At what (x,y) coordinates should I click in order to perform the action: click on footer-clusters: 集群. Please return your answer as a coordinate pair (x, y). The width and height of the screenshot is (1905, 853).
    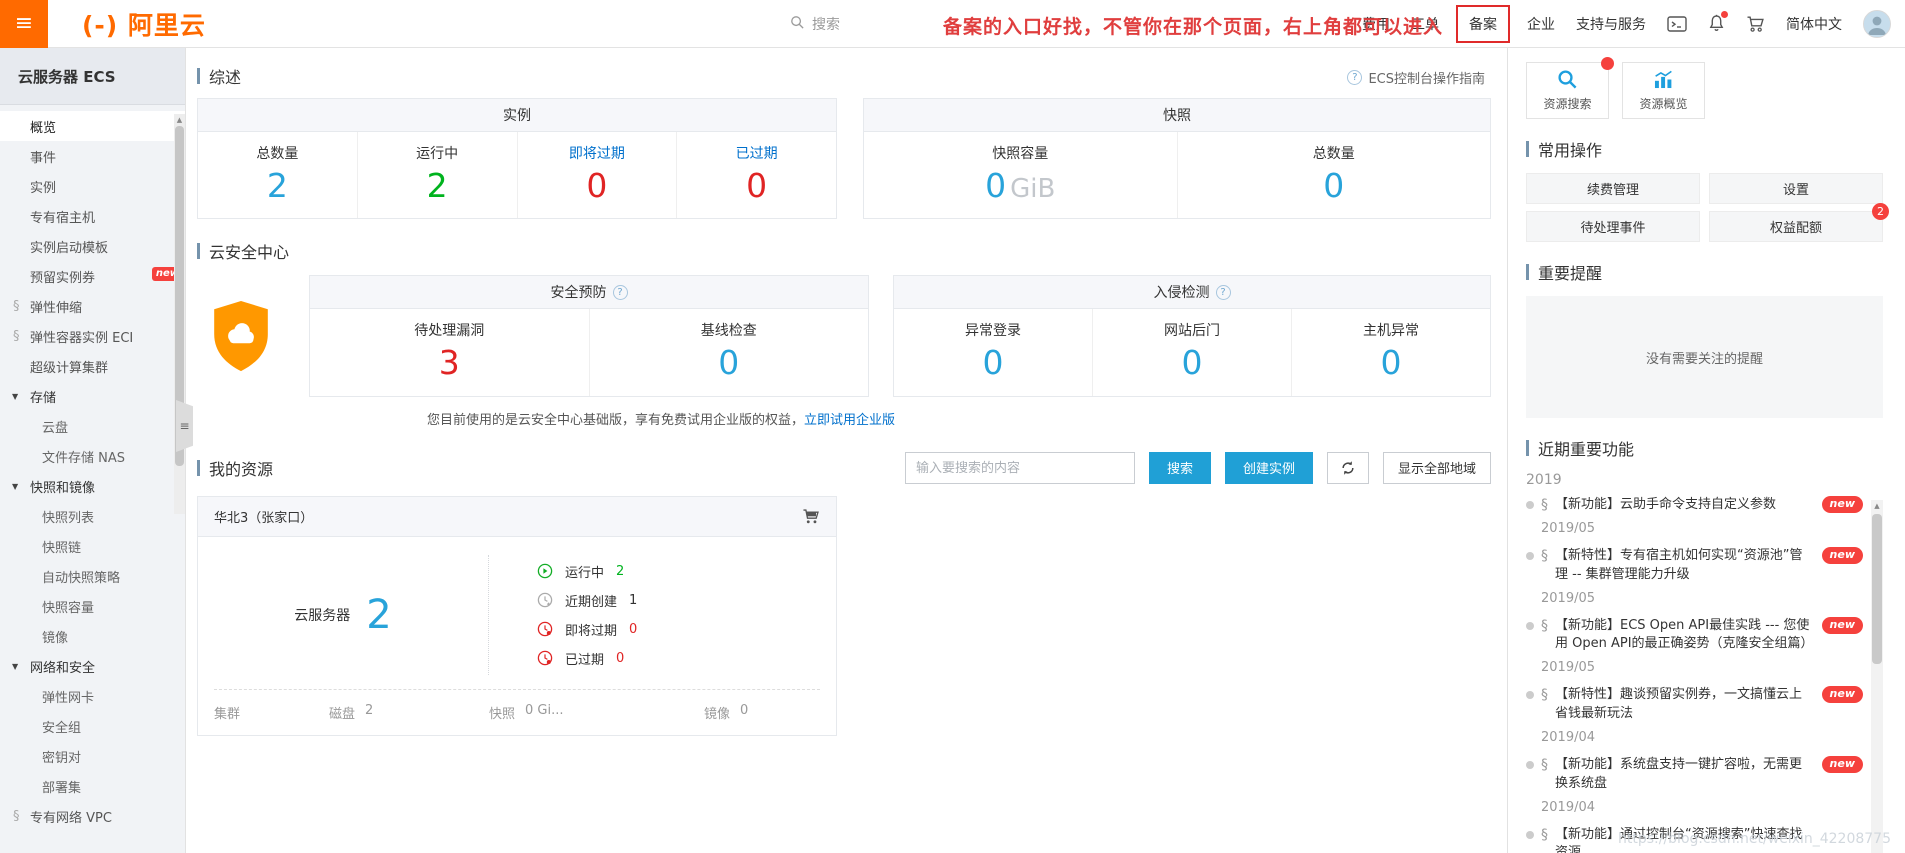
    Looking at the image, I should click on (271, 712).